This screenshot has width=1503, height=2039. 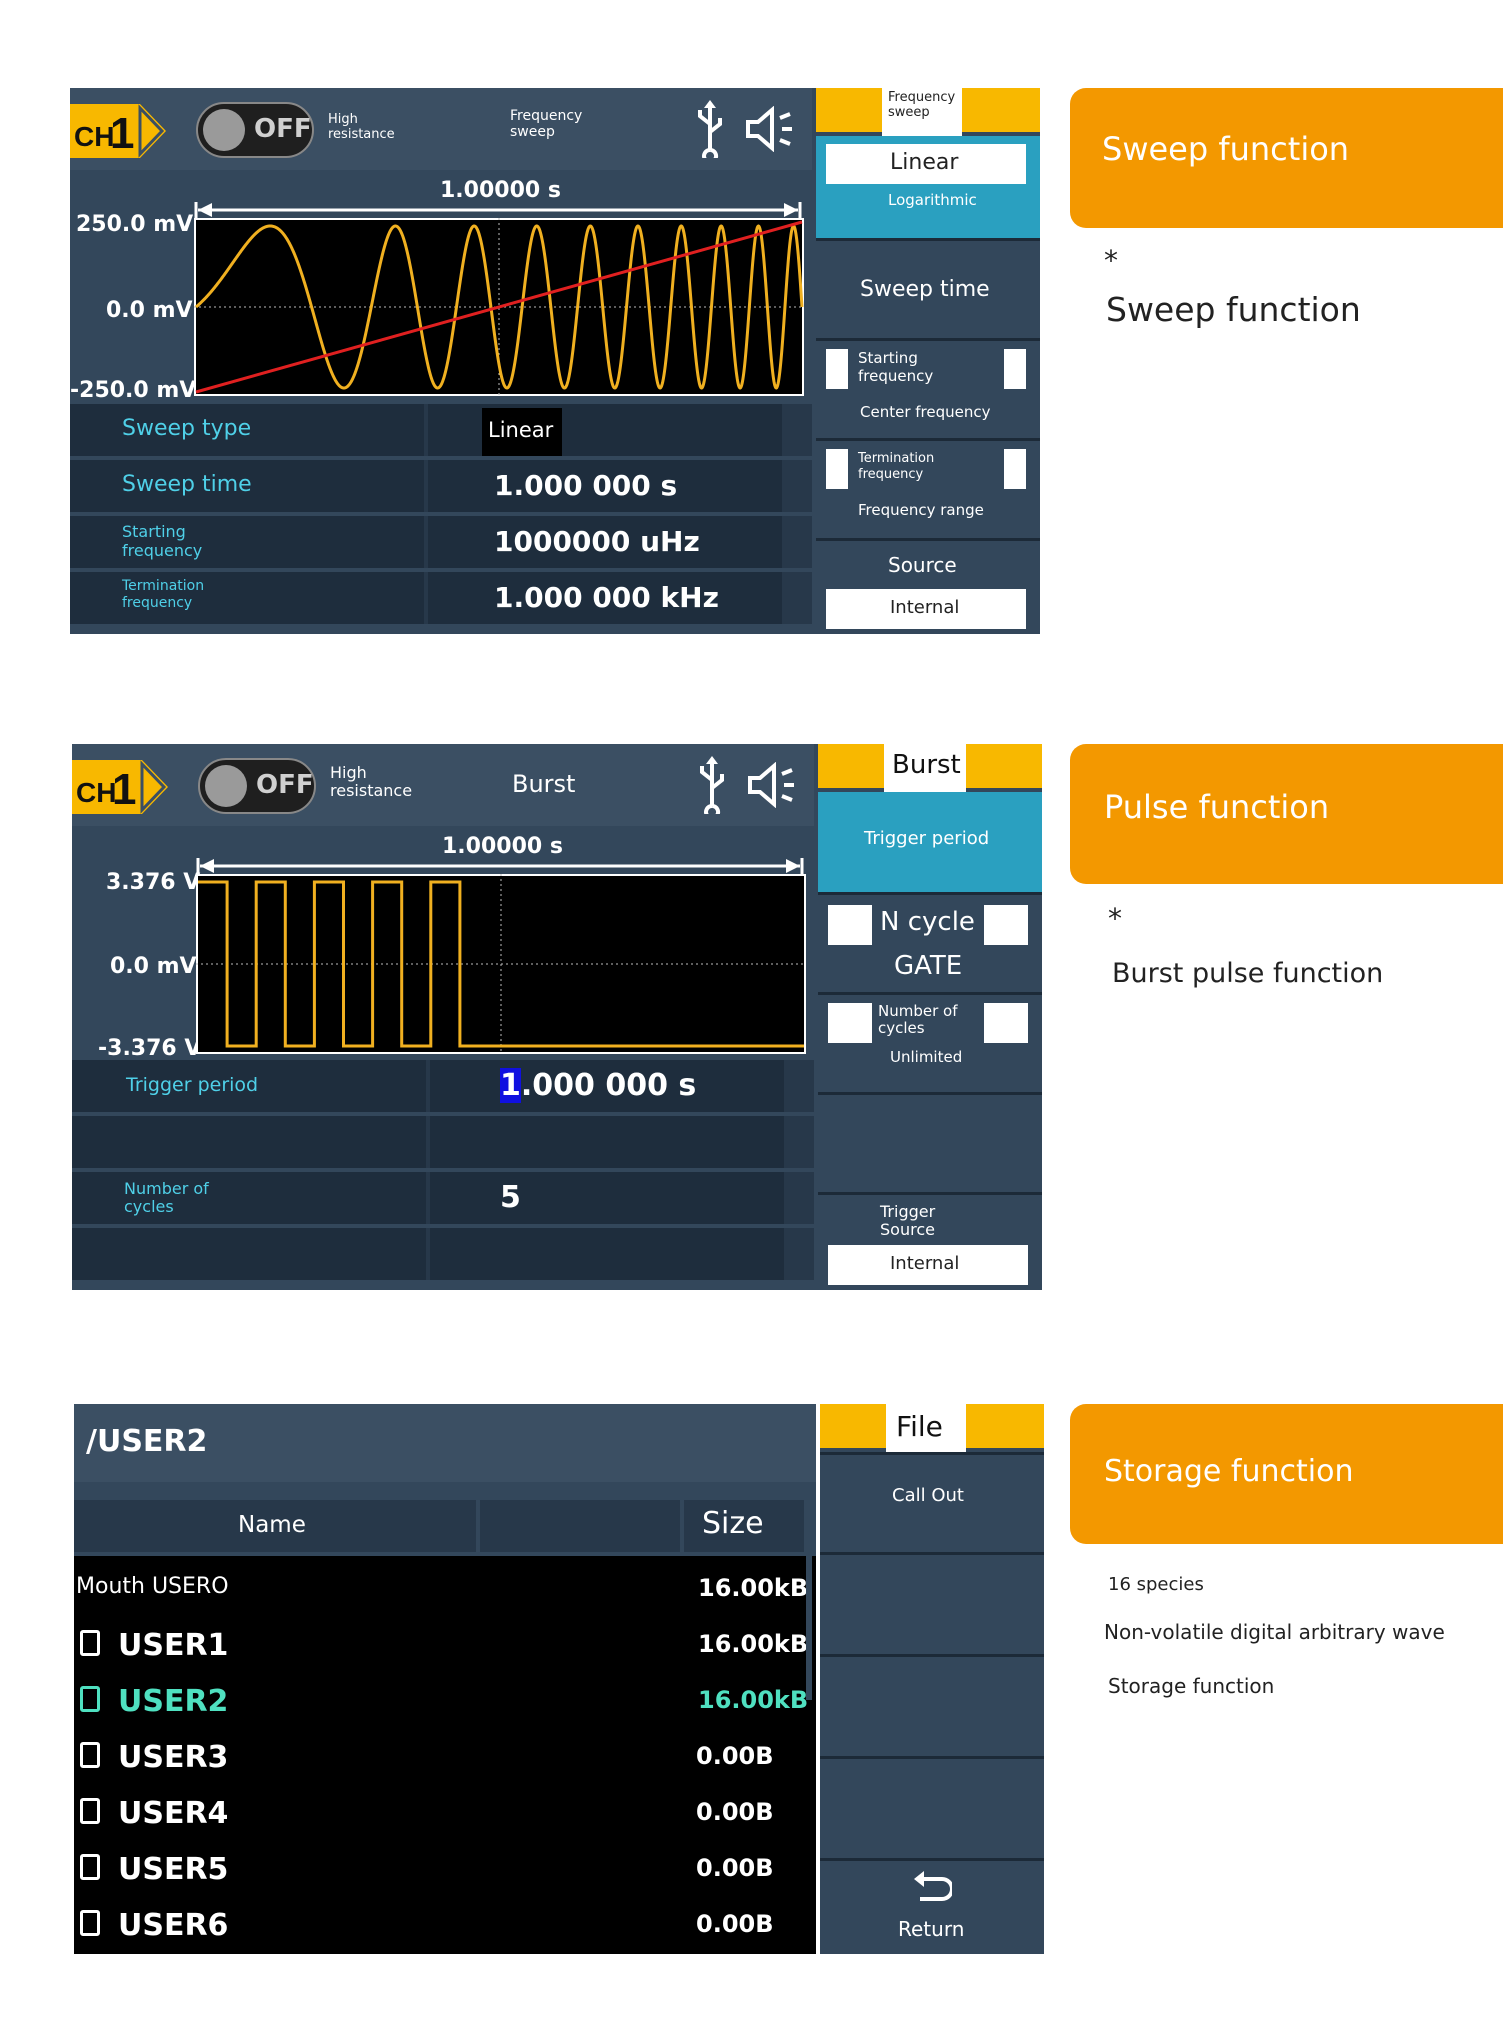 I want to click on path-bar: /USER2, so click(x=445, y=1443).